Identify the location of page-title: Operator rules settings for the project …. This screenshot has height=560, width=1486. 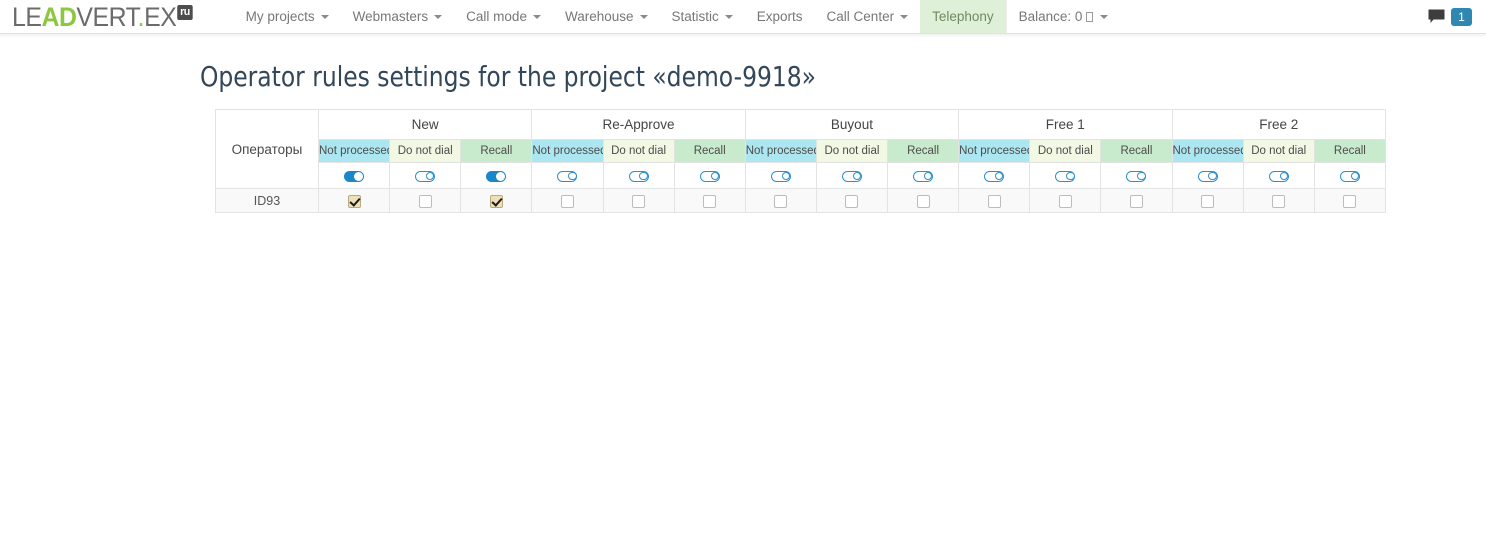
(508, 76).